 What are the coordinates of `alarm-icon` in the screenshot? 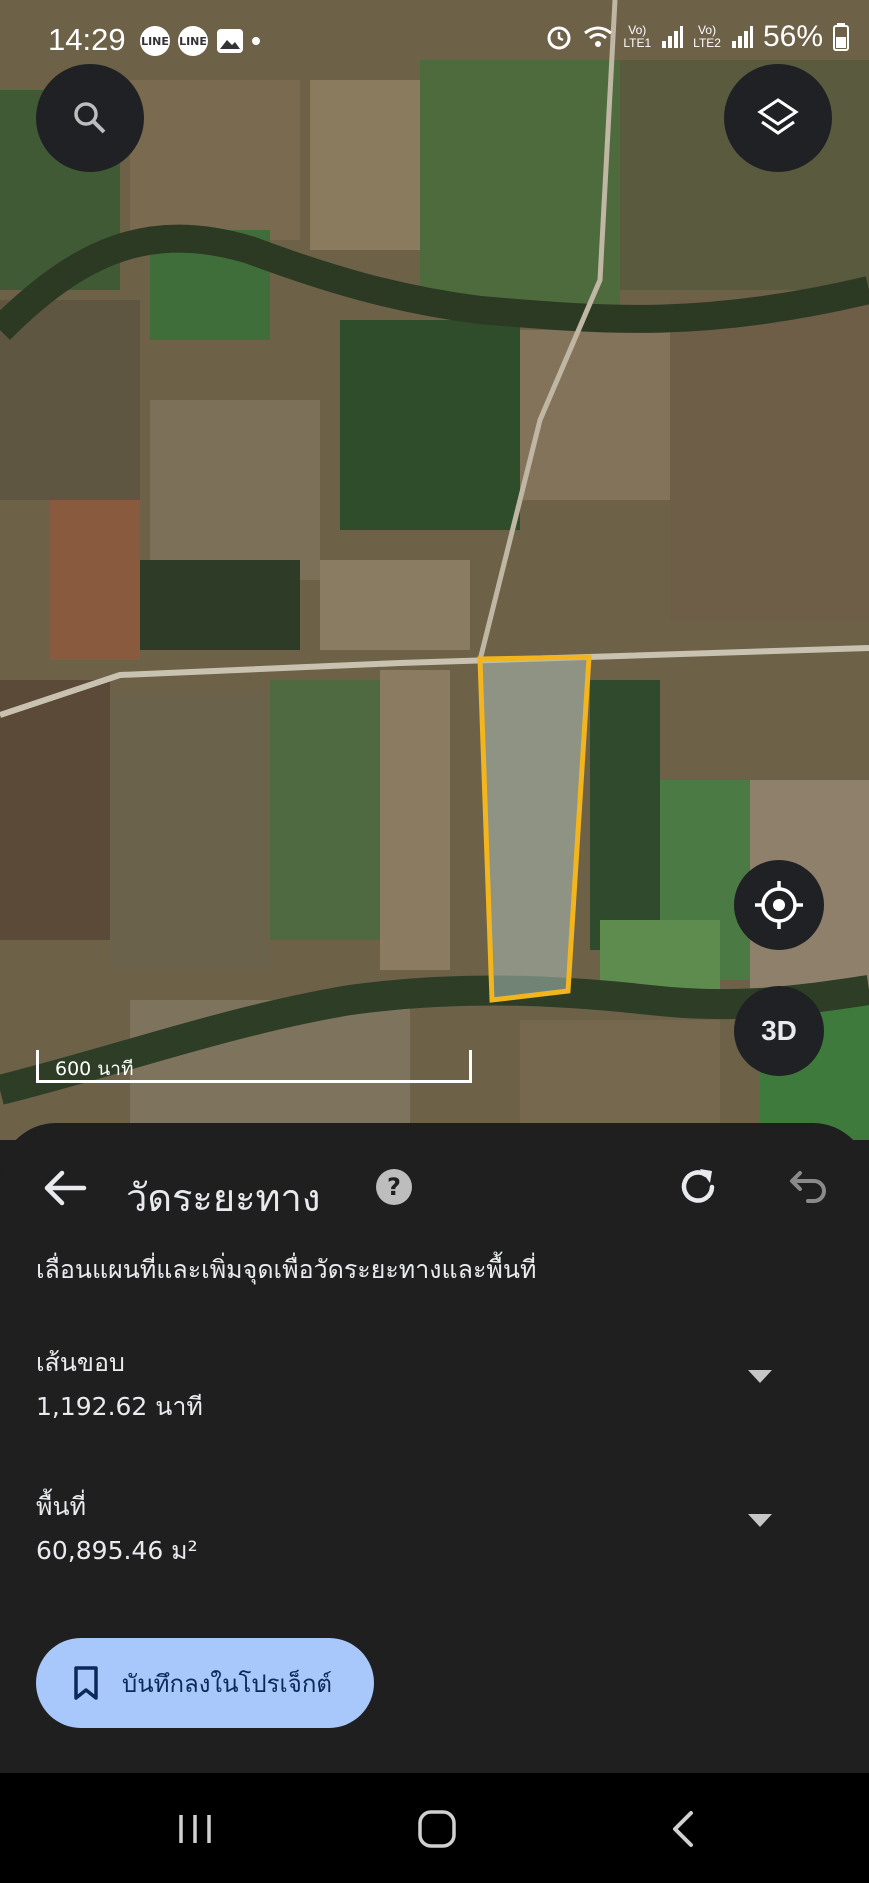 It's located at (559, 38).